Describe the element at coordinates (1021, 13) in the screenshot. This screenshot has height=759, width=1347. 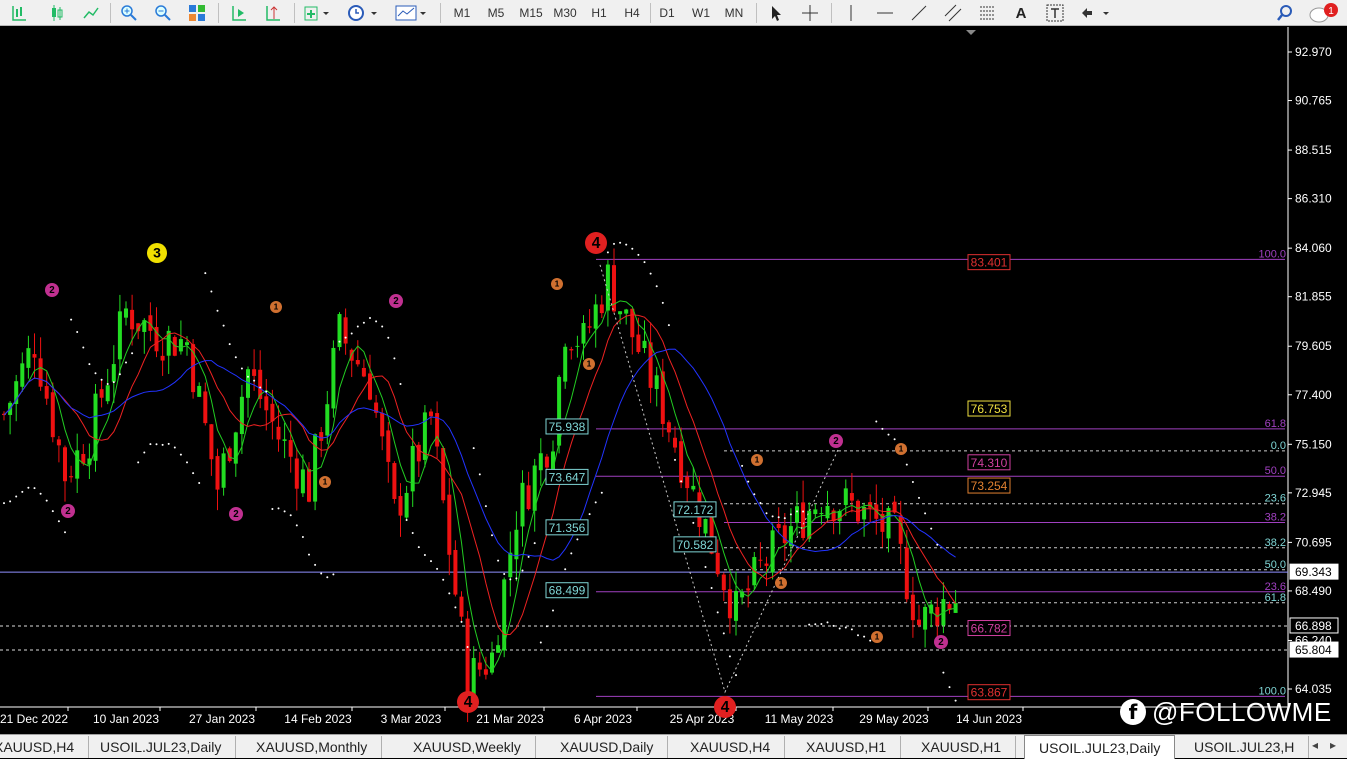
I see `text-tool-icon: A` at that location.